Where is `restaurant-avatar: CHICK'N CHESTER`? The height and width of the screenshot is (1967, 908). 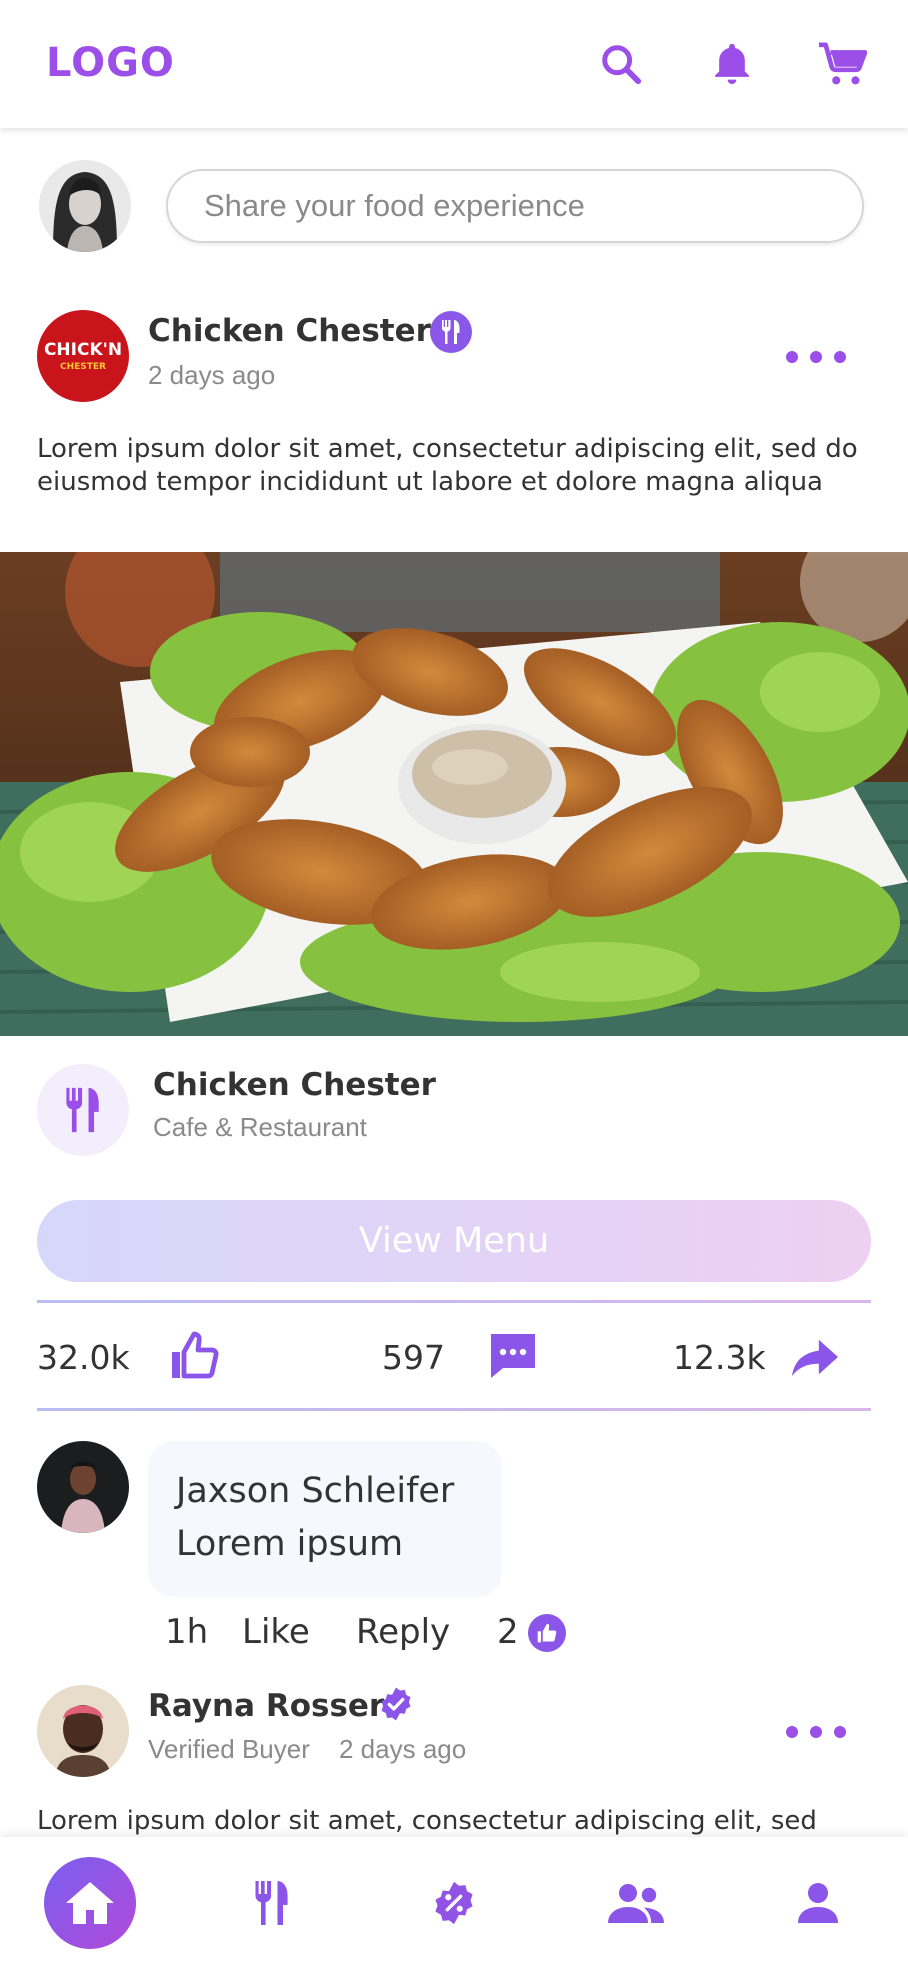 restaurant-avatar: CHICK'N CHESTER is located at coordinates (83, 356).